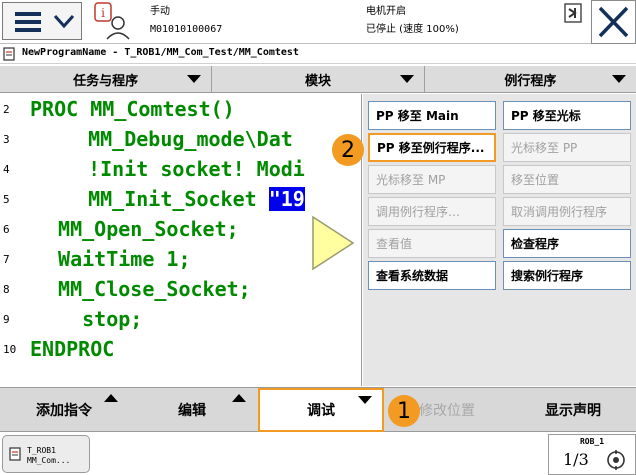 The width and height of the screenshot is (636, 475). Describe the element at coordinates (72, 349) in the screenshot. I see `code-line: ENDPROC` at that location.